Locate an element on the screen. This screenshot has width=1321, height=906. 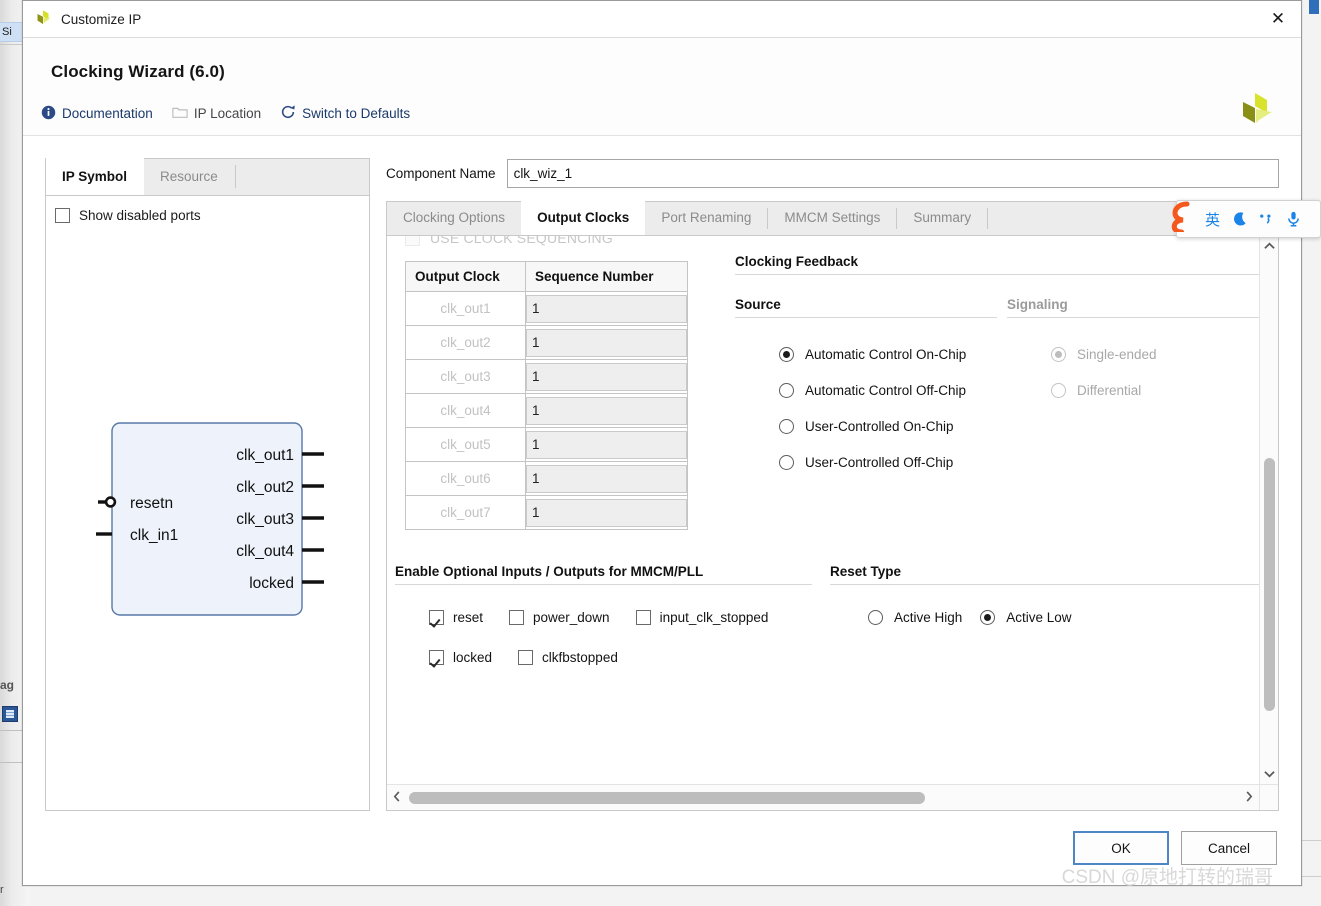
svg-text: resetn is located at coordinates (151, 503).